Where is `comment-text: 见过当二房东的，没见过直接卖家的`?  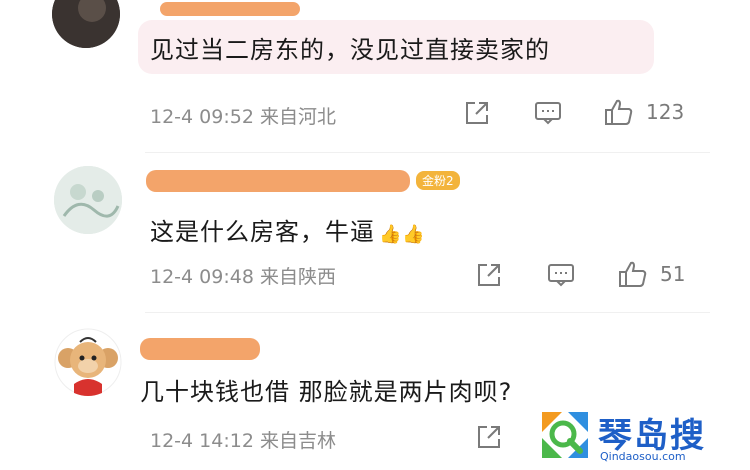
comment-text: 见过当二房东的，没见过直接卖家的 is located at coordinates (350, 50).